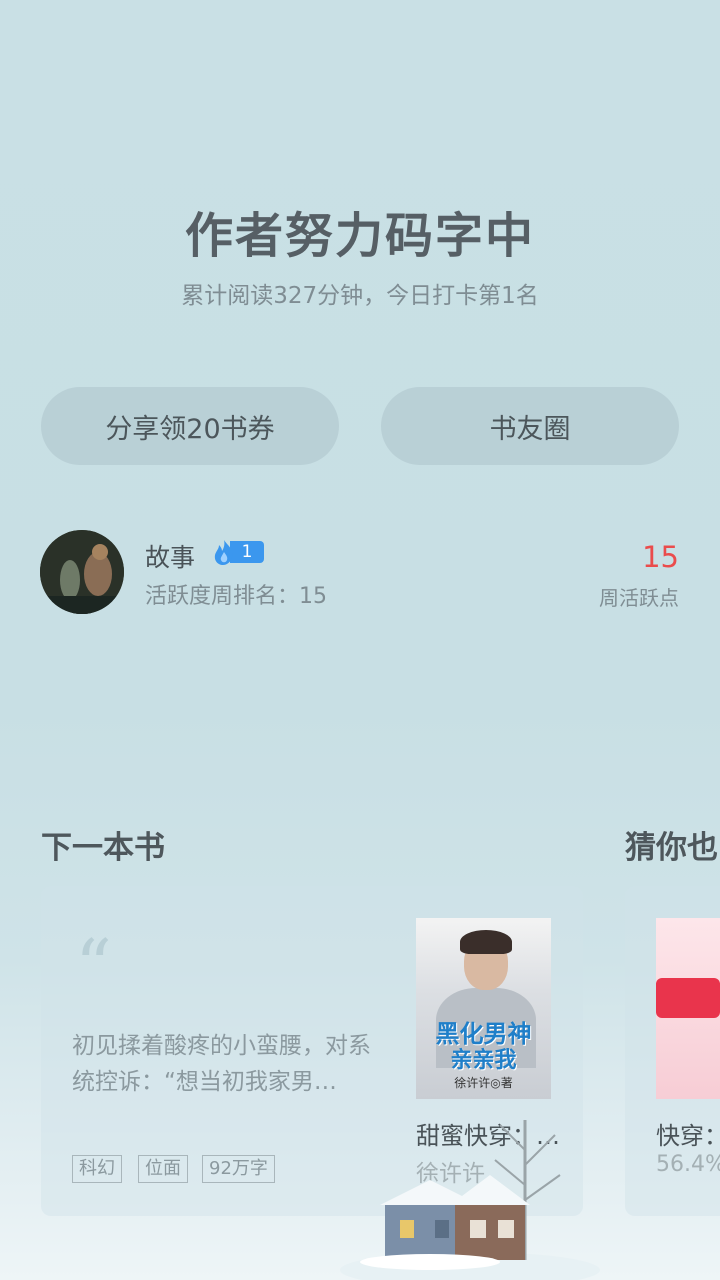 This screenshot has height=1280, width=720. What do you see at coordinates (93, 966) in the screenshot?
I see `quote-icon: “` at bounding box center [93, 966].